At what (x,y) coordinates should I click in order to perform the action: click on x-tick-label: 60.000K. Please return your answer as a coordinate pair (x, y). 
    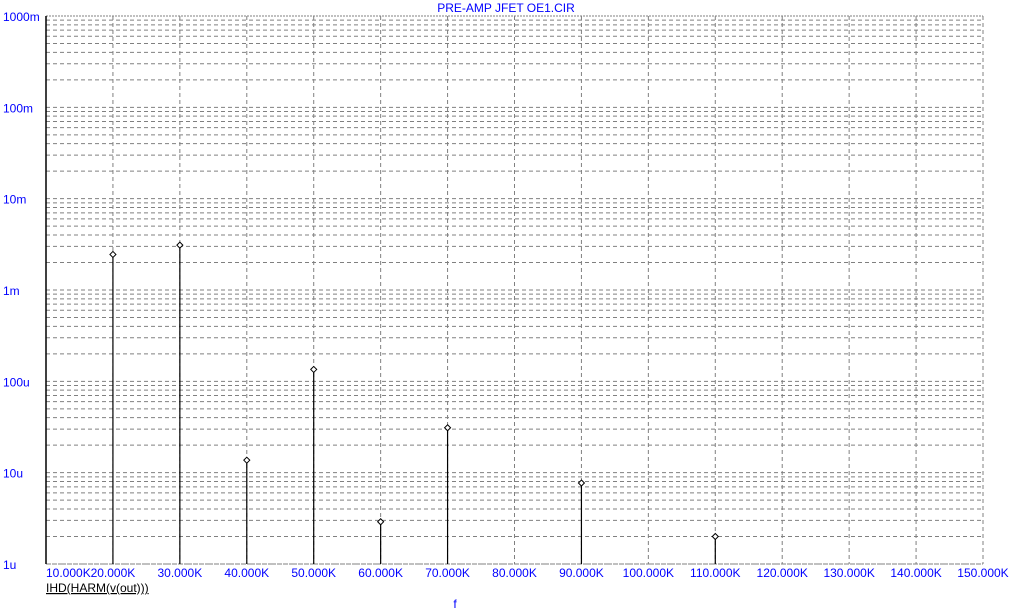
    Looking at the image, I should click on (380, 573).